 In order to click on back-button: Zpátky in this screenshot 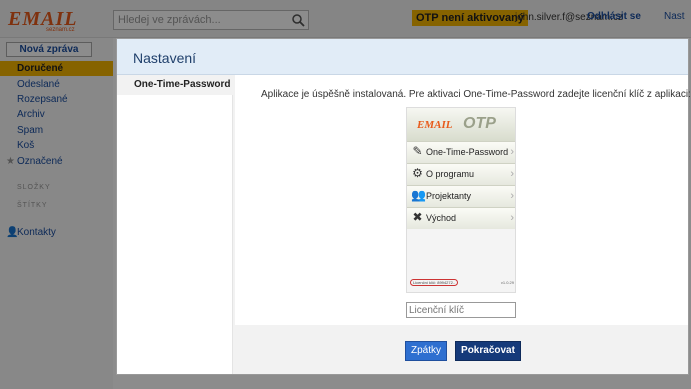, I will do `click(426, 351)`.